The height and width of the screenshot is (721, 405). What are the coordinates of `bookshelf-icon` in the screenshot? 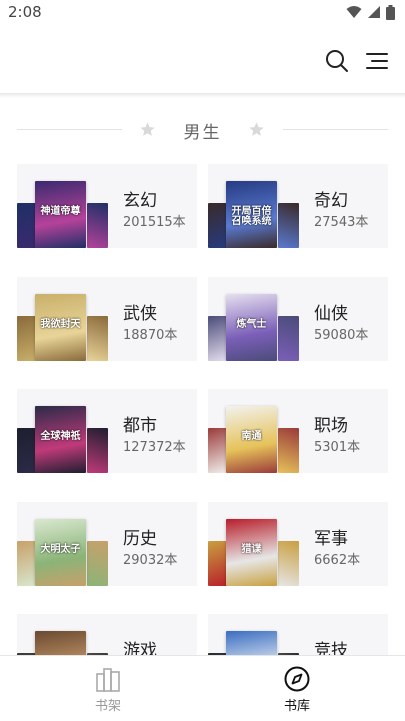 It's located at (108, 680).